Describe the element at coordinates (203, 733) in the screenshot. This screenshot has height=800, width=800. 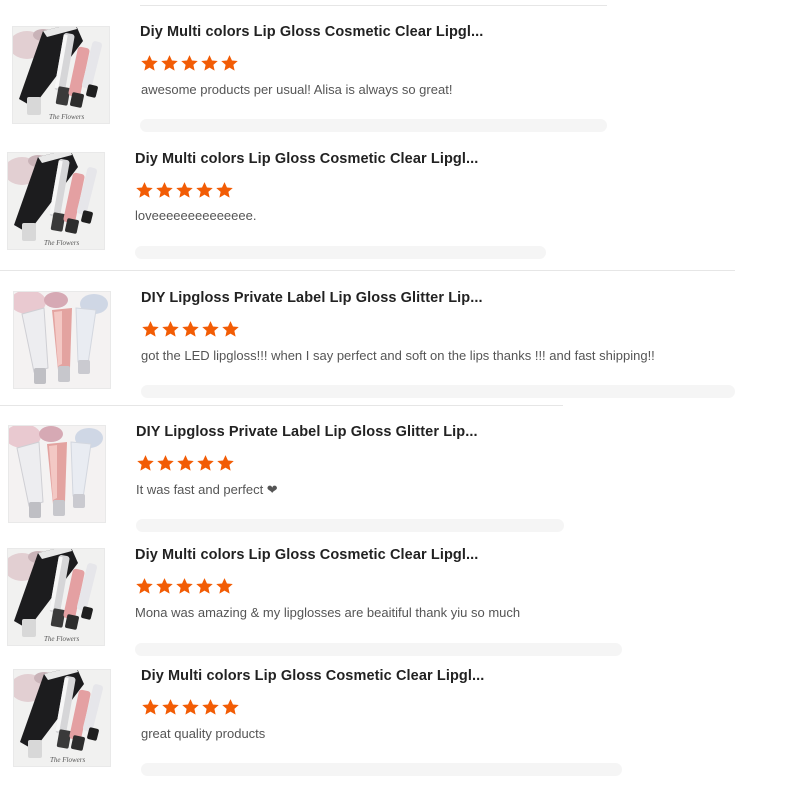
I see `review-text: great quality products` at that location.